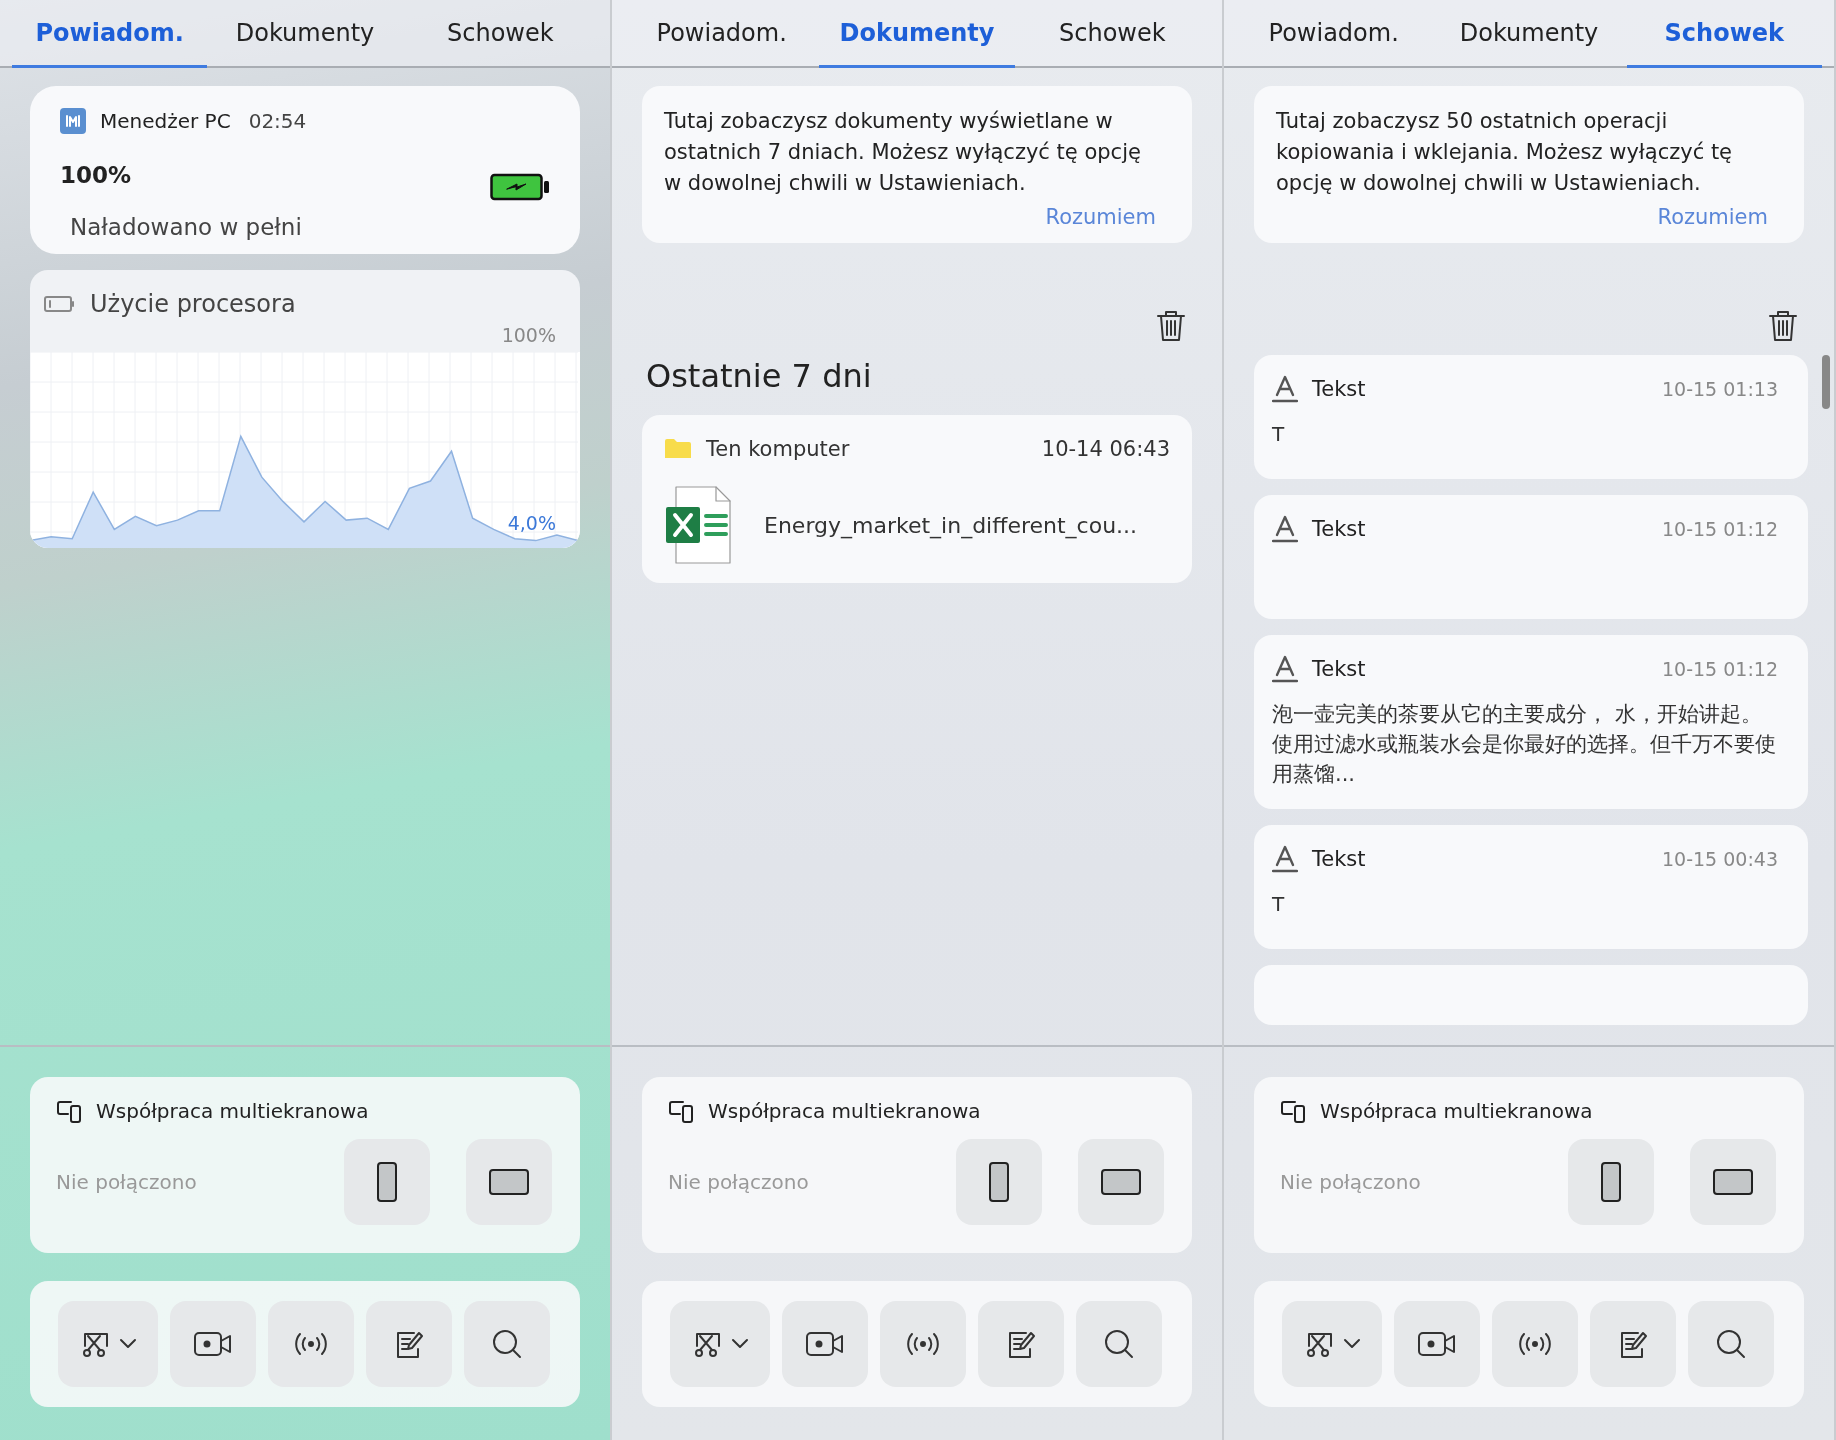 The height and width of the screenshot is (1440, 1836). Describe the element at coordinates (1826, 382) in the screenshot. I see `scrollbar-thumb` at that location.